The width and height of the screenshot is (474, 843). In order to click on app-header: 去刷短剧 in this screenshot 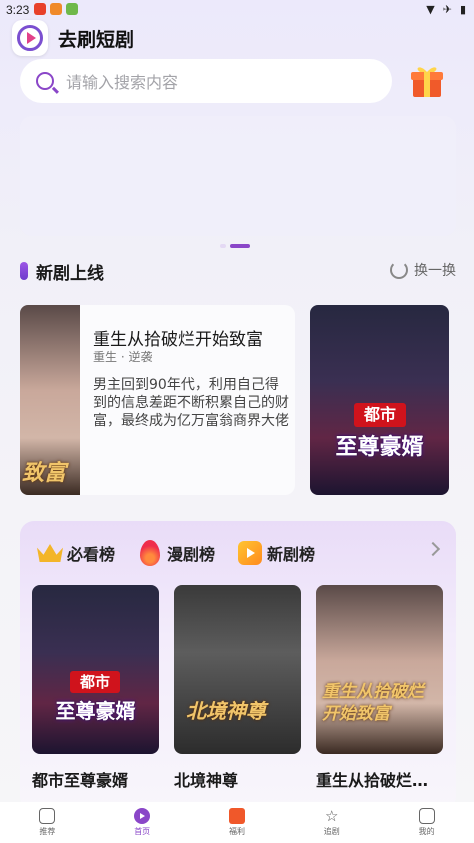, I will do `click(73, 38)`.